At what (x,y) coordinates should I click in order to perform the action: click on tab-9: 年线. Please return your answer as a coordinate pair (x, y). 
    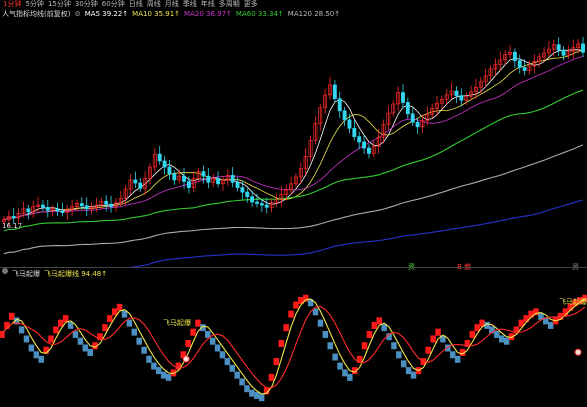
    Looking at the image, I should click on (208, 4).